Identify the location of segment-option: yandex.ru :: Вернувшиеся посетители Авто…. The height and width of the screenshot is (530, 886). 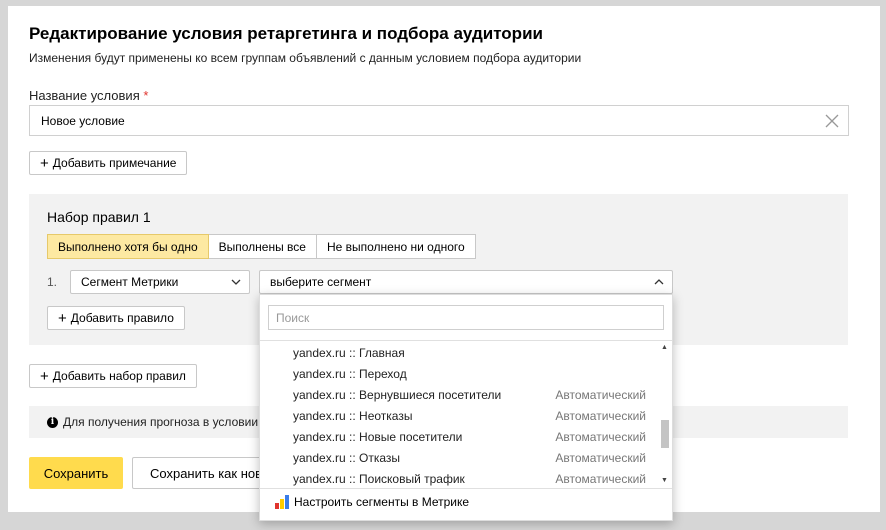
(459, 394).